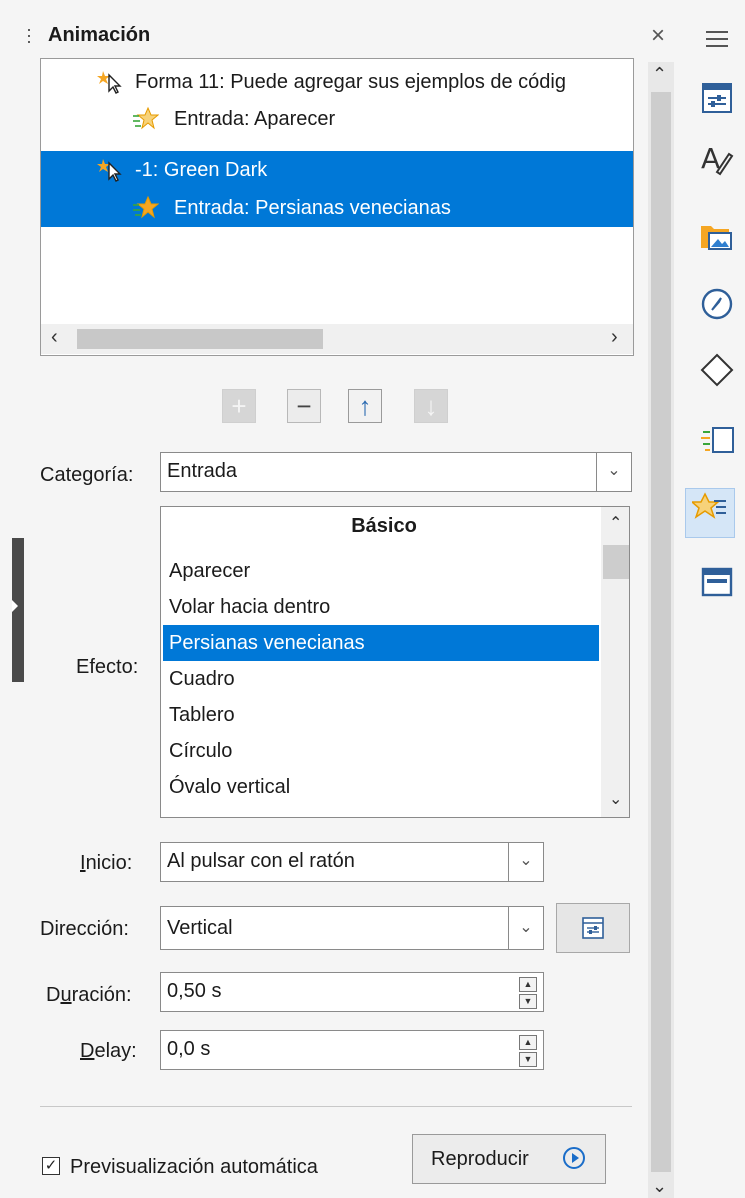  What do you see at coordinates (717, 589) in the screenshot?
I see `master-slides-icon` at bounding box center [717, 589].